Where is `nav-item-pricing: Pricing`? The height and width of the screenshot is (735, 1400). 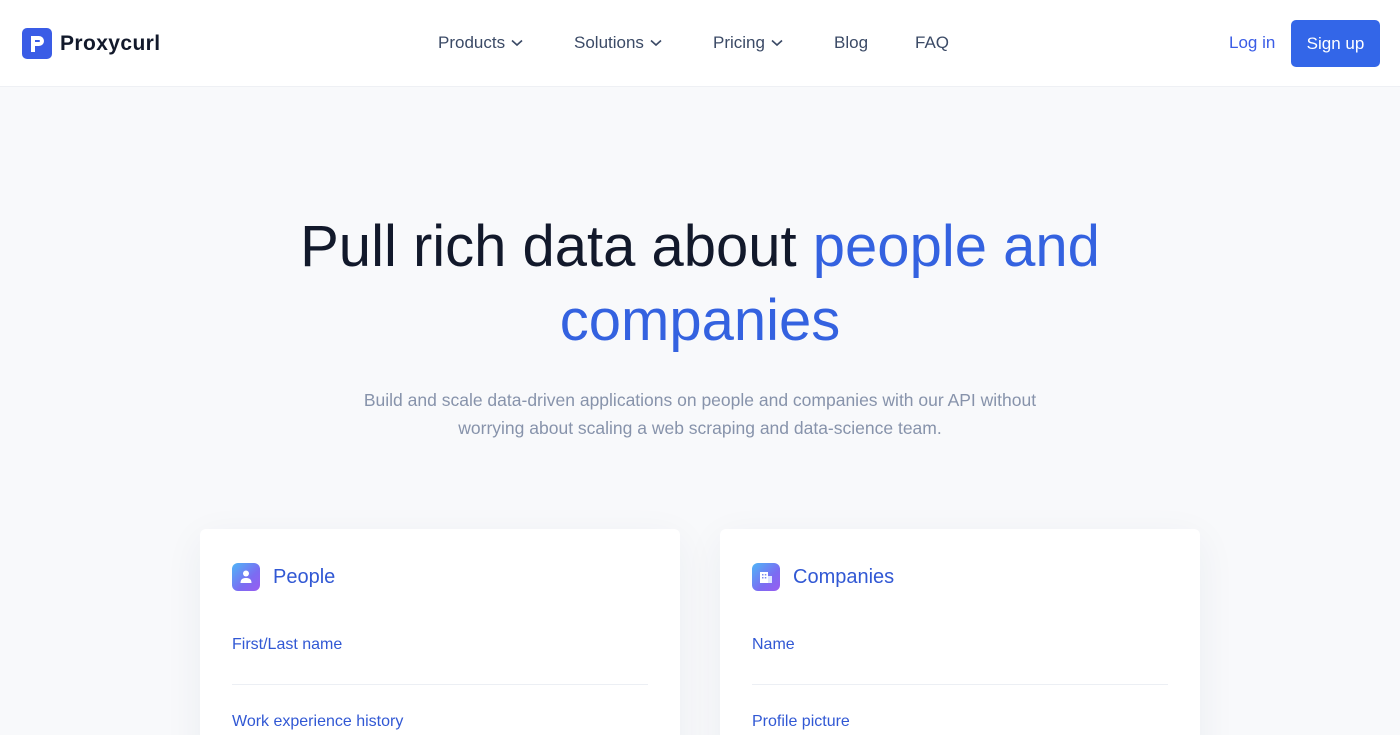
nav-item-pricing: Pricing is located at coordinates (748, 43).